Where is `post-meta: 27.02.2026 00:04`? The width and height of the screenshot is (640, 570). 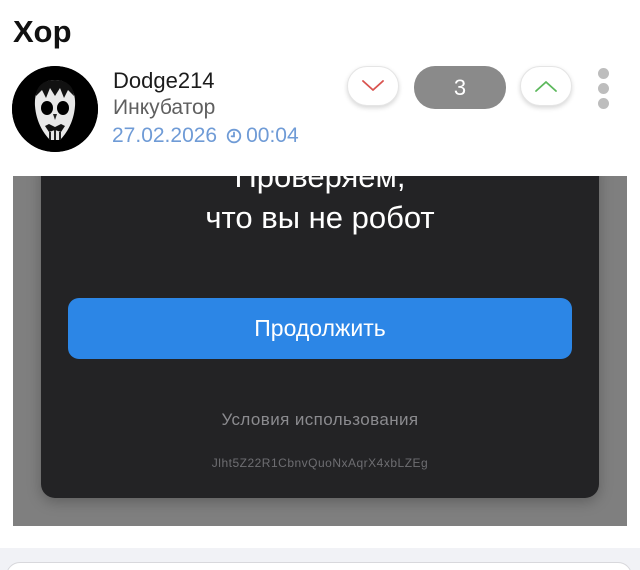 post-meta: 27.02.2026 00:04 is located at coordinates (205, 136).